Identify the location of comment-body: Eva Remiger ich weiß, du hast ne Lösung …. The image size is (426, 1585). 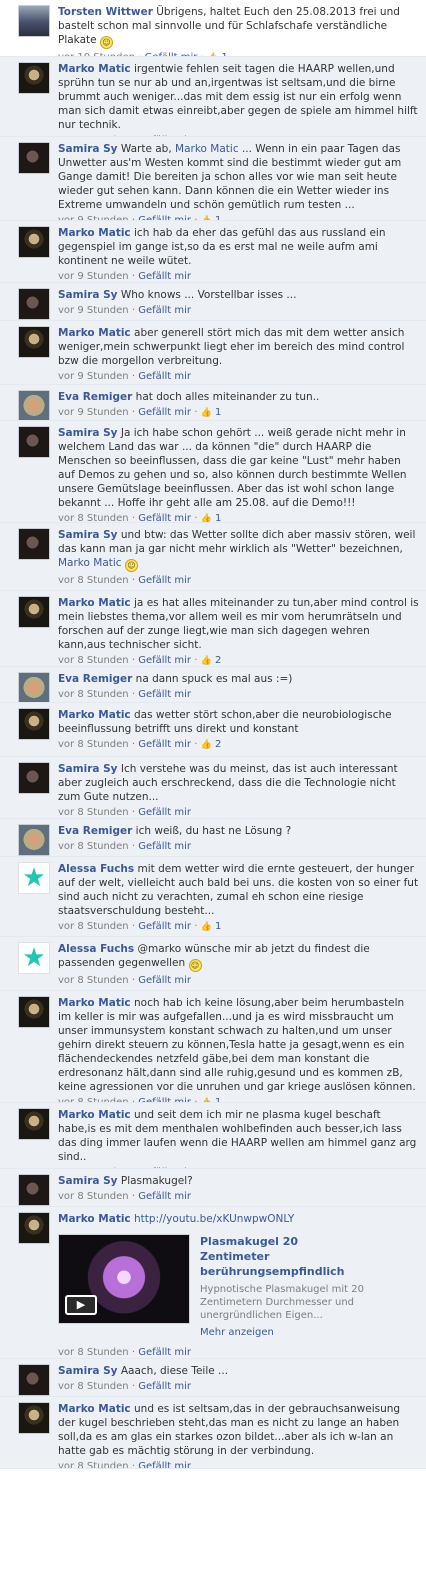
(239, 840).